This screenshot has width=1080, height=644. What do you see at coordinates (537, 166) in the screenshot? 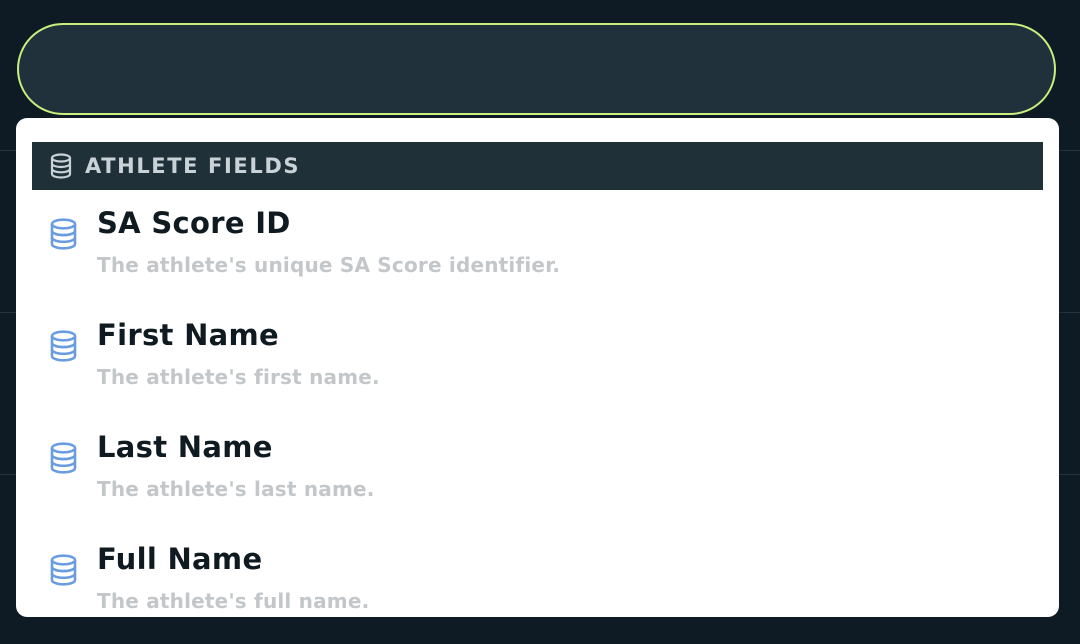
I see `section-header: ATHLETE FIELDS` at bounding box center [537, 166].